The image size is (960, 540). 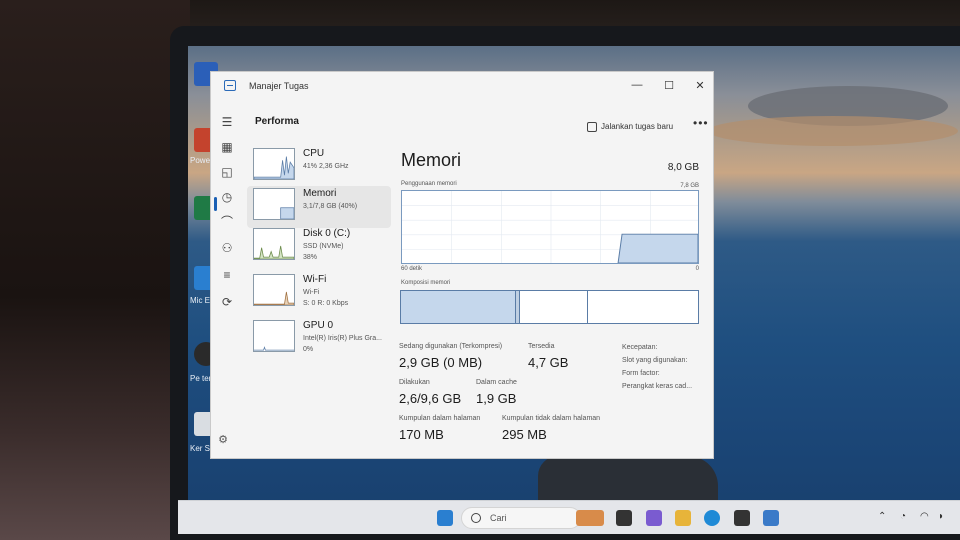 I want to click on device-stat: Wi-Fi, so click(x=311, y=292).